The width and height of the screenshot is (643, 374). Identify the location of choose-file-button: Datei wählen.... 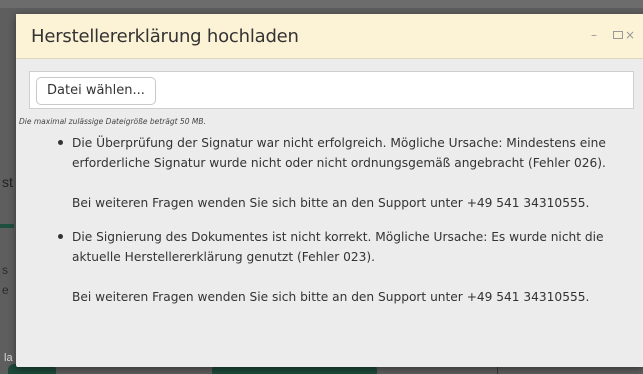
(96, 91).